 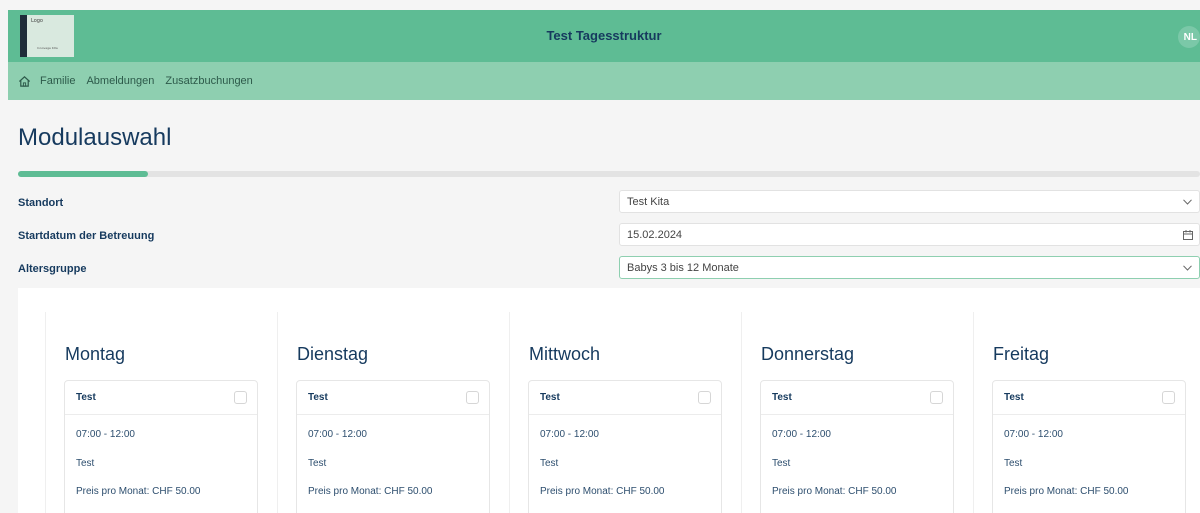 What do you see at coordinates (47, 48) in the screenshot?
I see `logo-subtext: Innovage Kita` at bounding box center [47, 48].